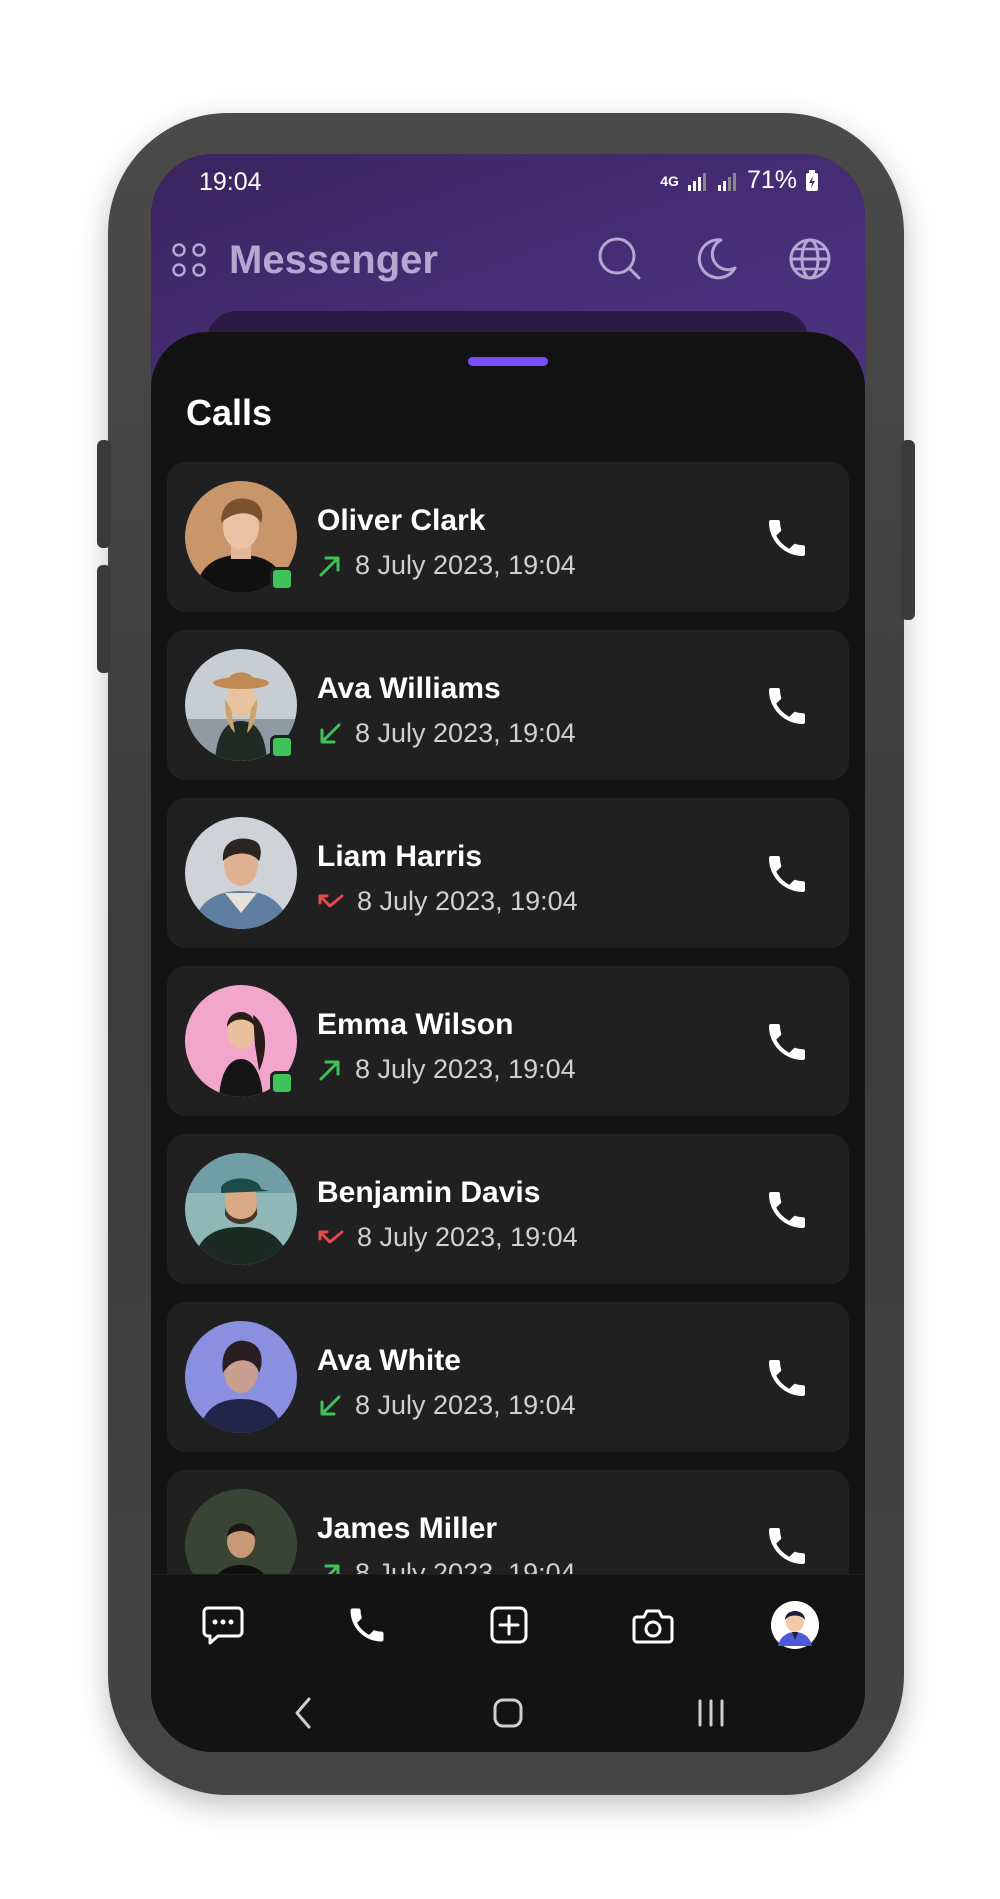 The height and width of the screenshot is (1899, 1000). I want to click on camera-icon, so click(653, 1626).